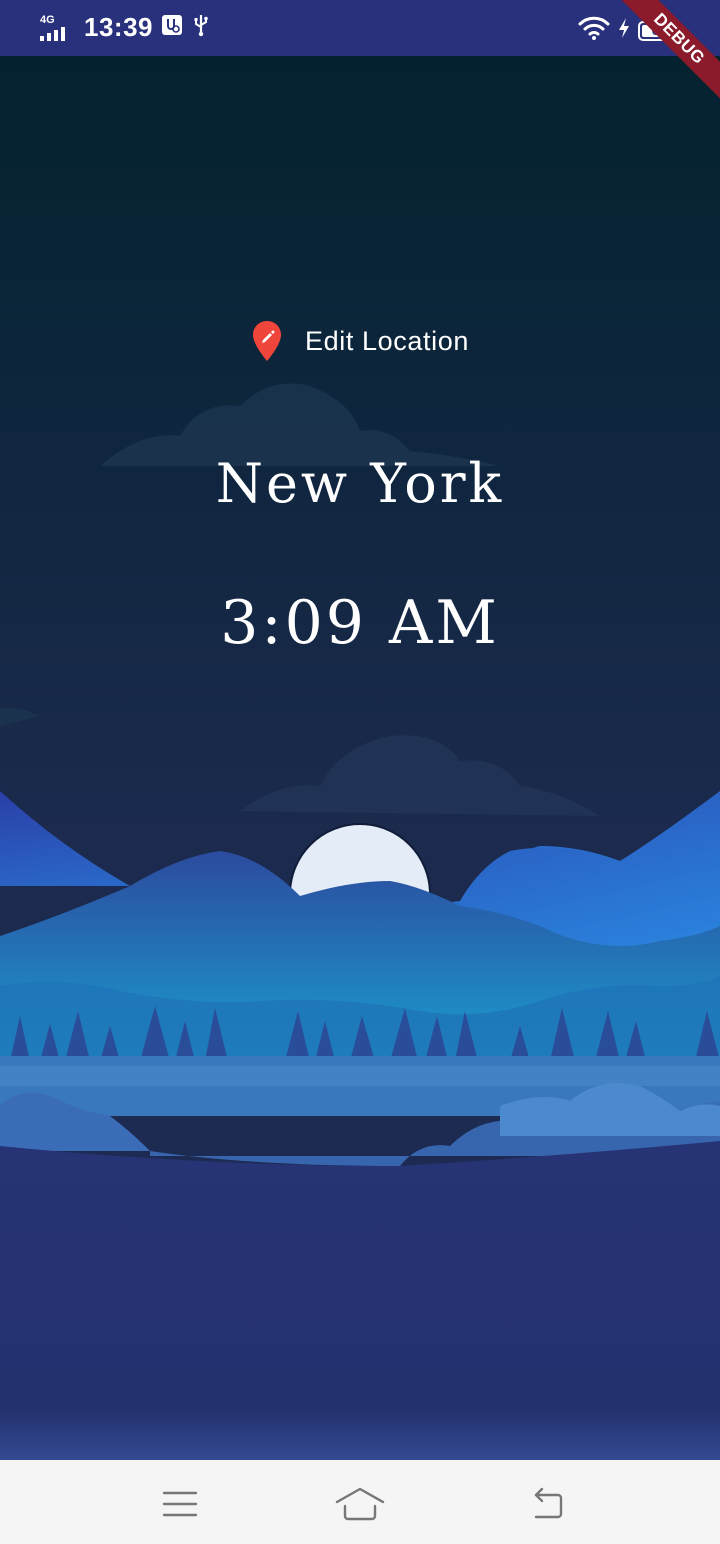 Image resolution: width=720 pixels, height=1544 pixels. I want to click on signal-icon, so click(52, 33).